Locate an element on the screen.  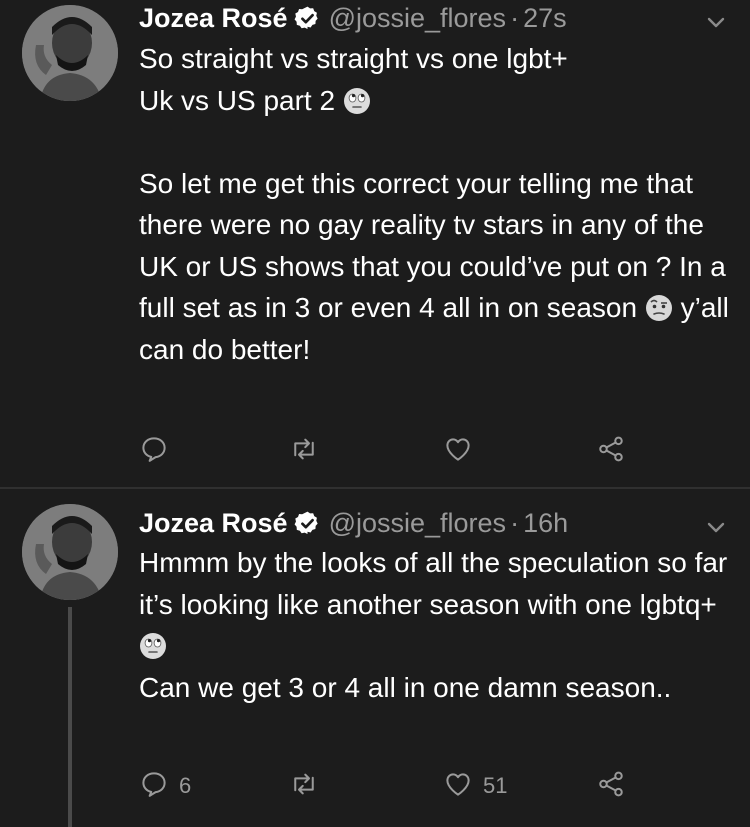
like-button: 51 is located at coordinates (475, 786).